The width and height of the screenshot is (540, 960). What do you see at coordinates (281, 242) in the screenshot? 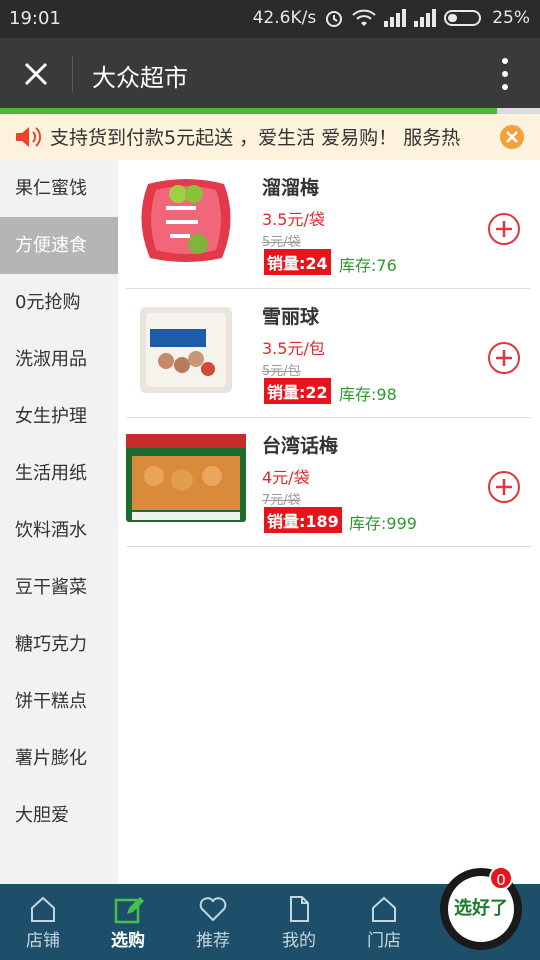
I see `product-old-price: 5元/袋` at bounding box center [281, 242].